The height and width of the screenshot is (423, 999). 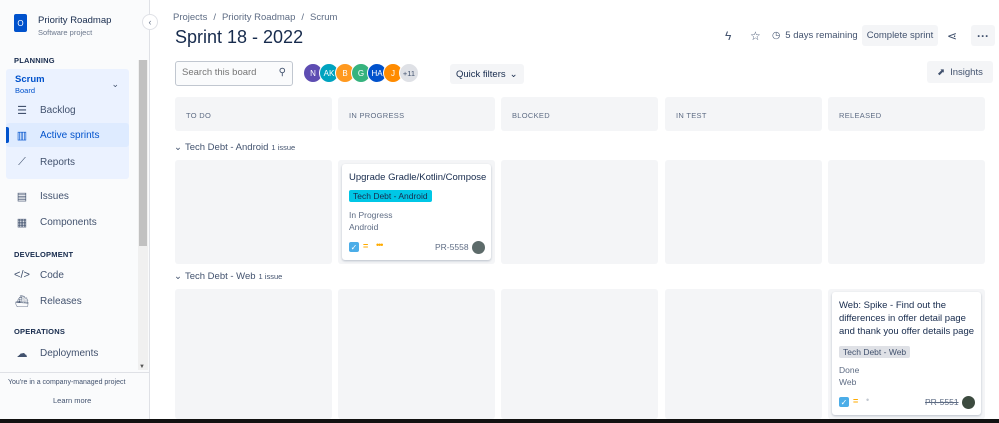 What do you see at coordinates (22, 196) in the screenshot?
I see `issues-icon: ▤` at bounding box center [22, 196].